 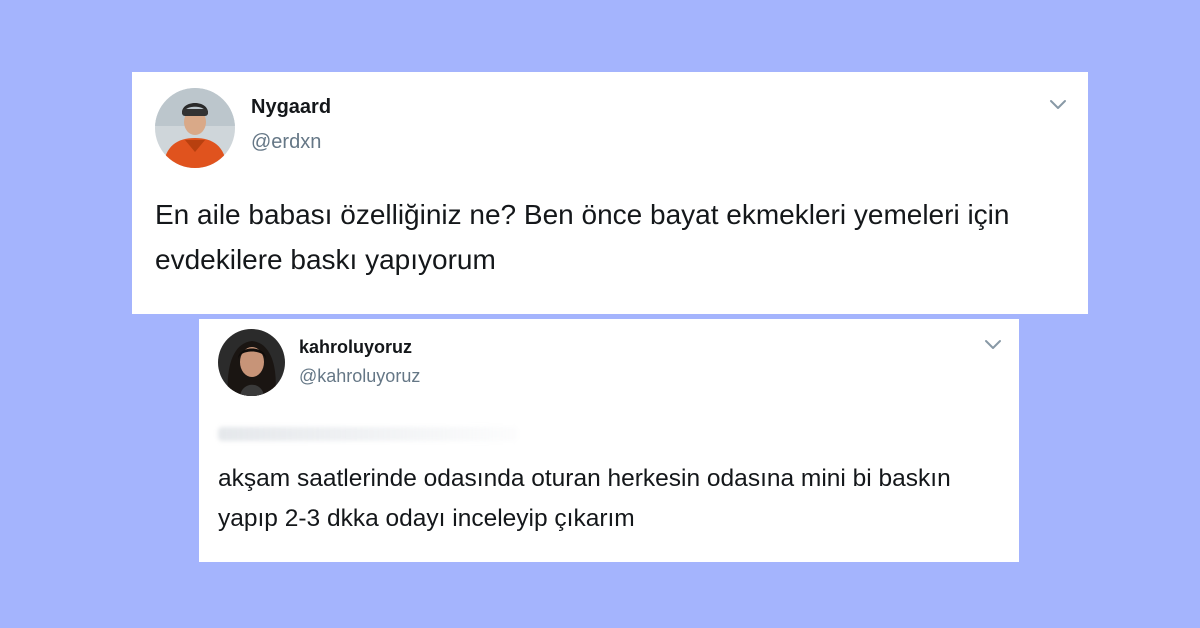 What do you see at coordinates (355, 347) in the screenshot?
I see `display-name: kahroluyoruz` at bounding box center [355, 347].